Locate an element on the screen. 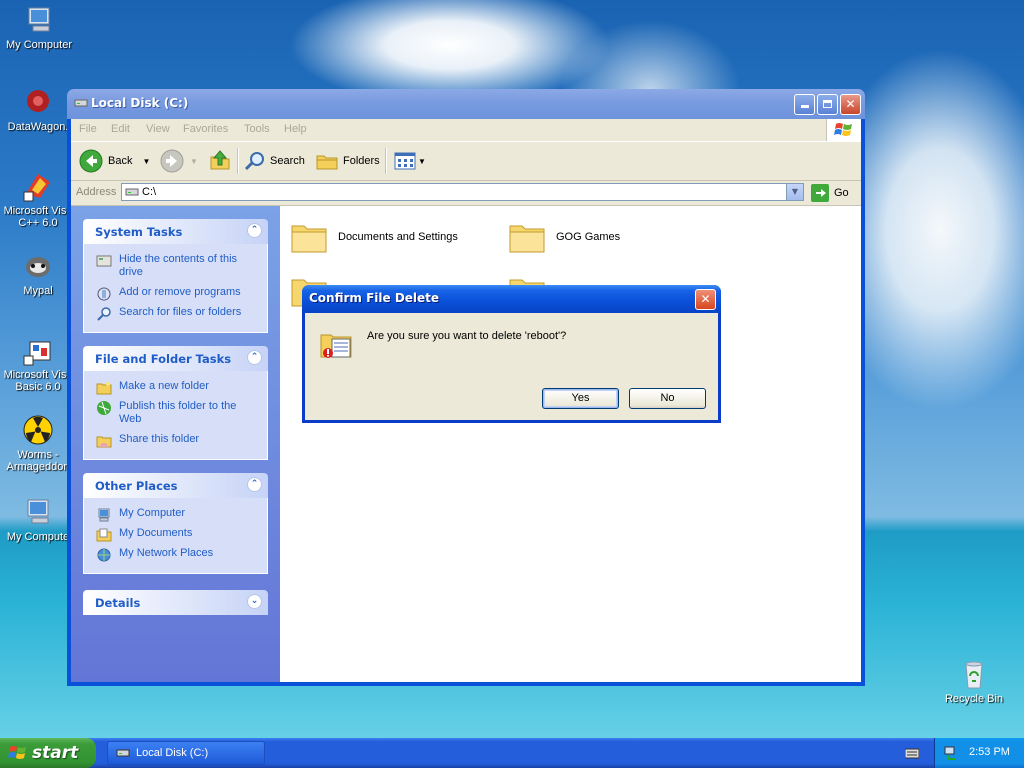 Image resolution: width=1024 pixels, height=768 pixels. task-hide-contents: Hide the contents of this drive is located at coordinates (175, 266).